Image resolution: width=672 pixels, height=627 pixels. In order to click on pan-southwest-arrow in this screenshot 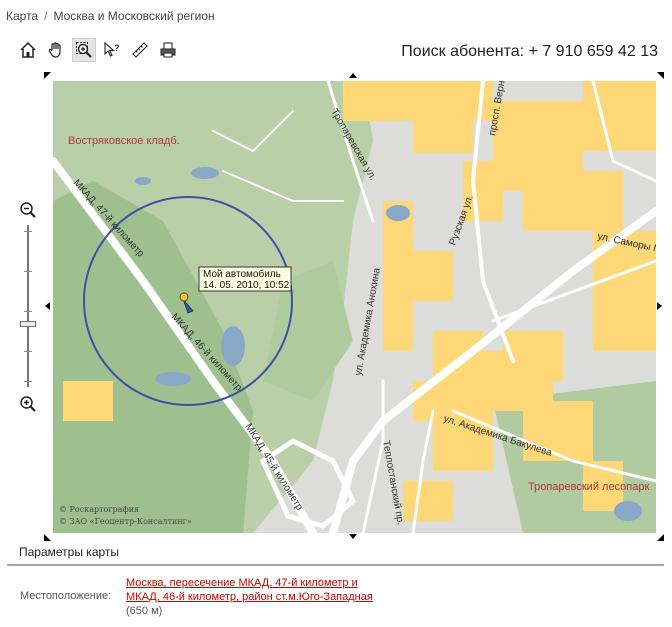, I will do `click(47, 537)`.